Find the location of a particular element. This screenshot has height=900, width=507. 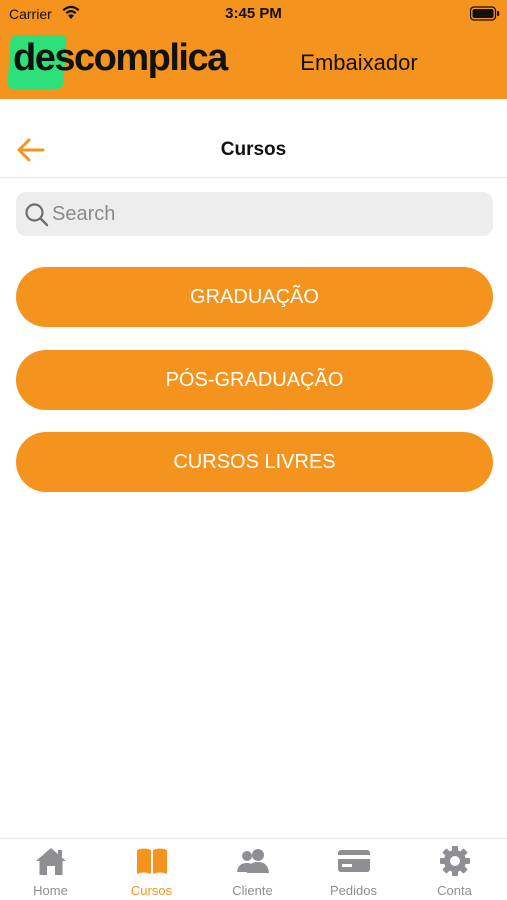

tab-label-home: Home is located at coordinates (50, 890).